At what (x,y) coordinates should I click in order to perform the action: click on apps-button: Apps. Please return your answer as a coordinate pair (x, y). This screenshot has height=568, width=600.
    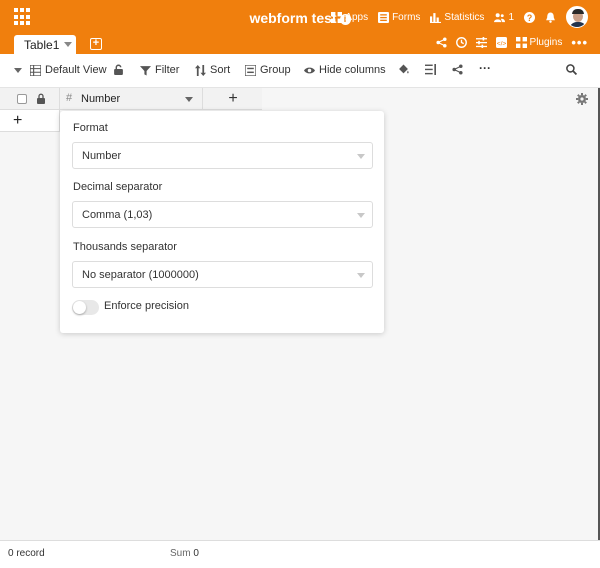
    Looking at the image, I should click on (350, 17).